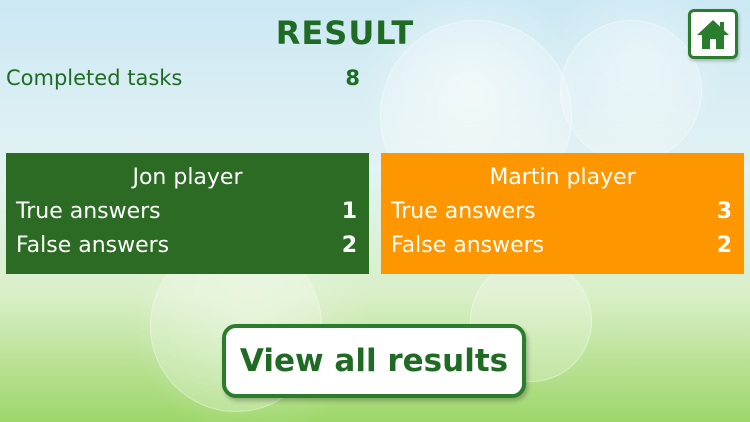 This screenshot has height=422, width=750. I want to click on true-answers-value: 1, so click(349, 211).